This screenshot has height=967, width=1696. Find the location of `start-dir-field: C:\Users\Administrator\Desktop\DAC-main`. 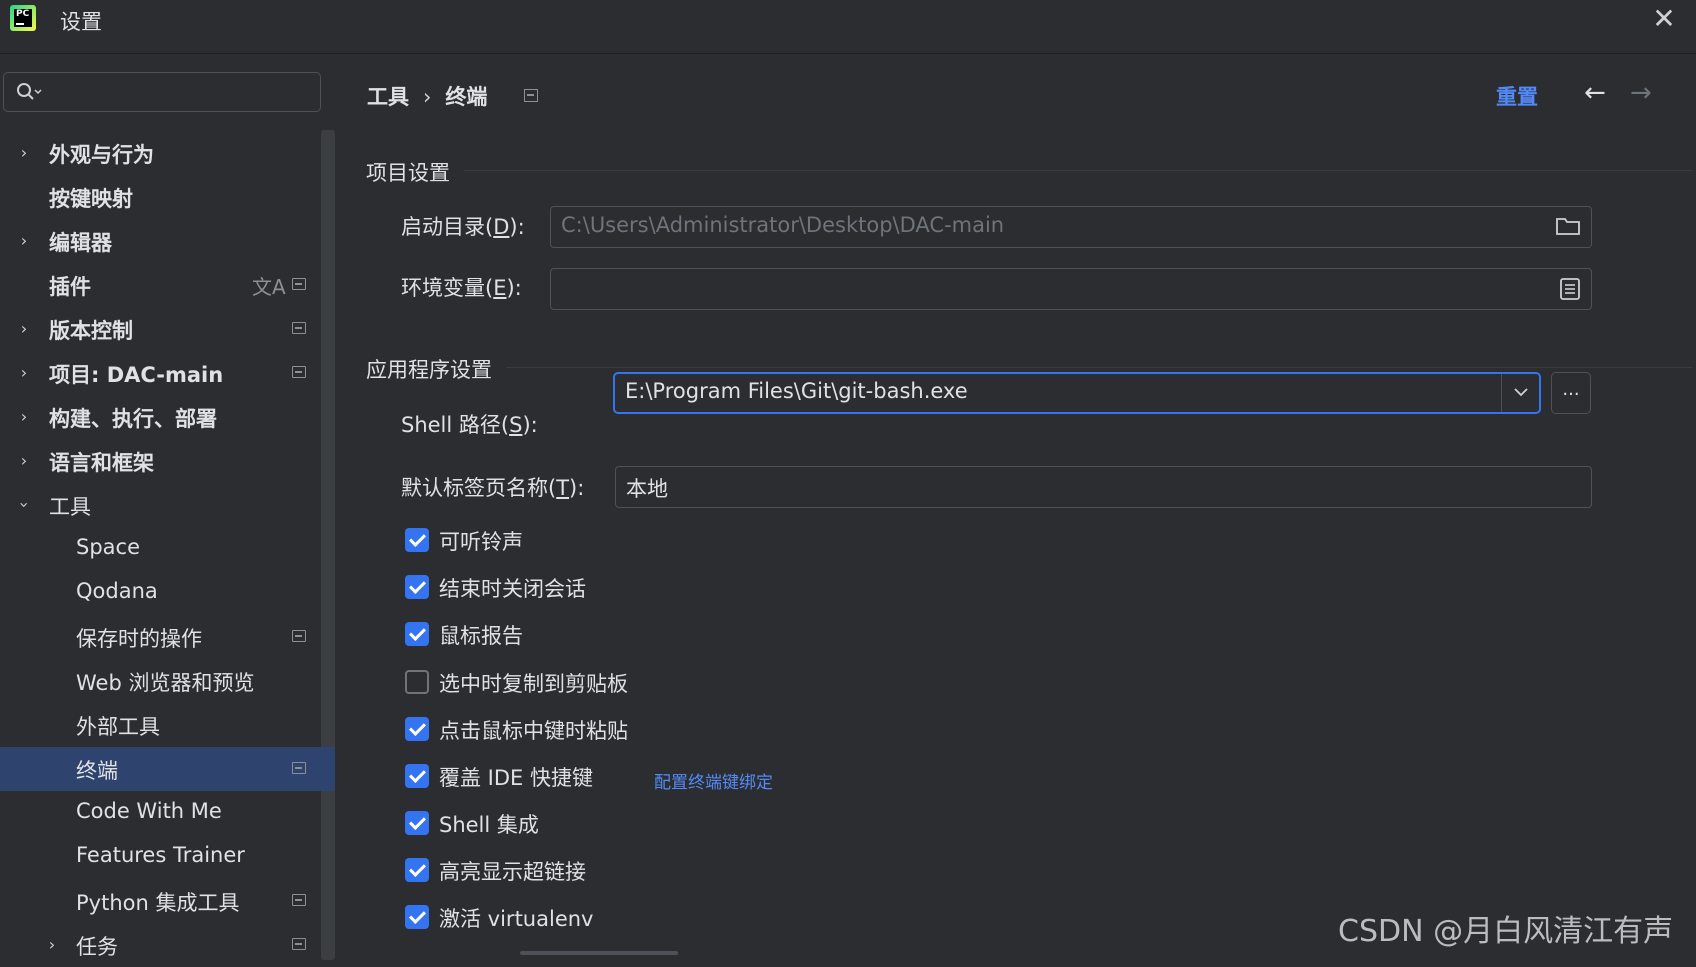

start-dir-field: C:\Users\Administrator\Desktop\DAC-main is located at coordinates (1071, 227).